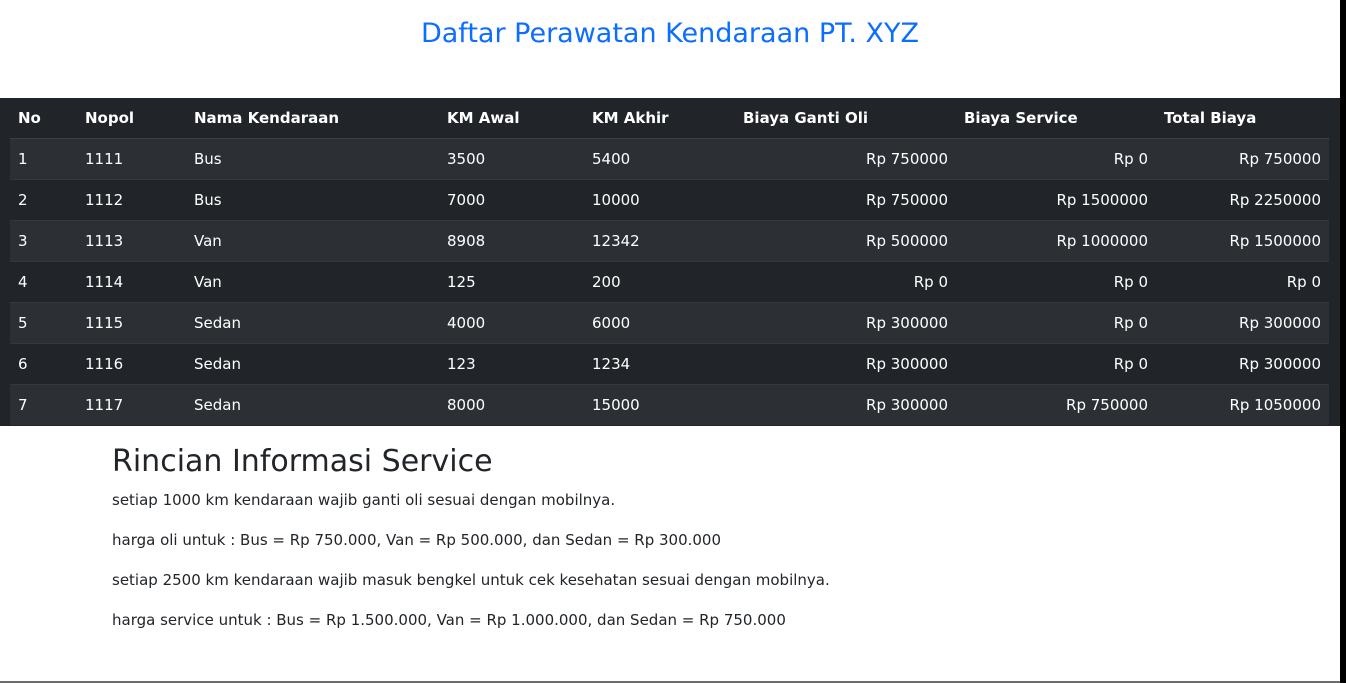  I want to click on cell-total-biaya: Rp 1050000, so click(1242, 404).